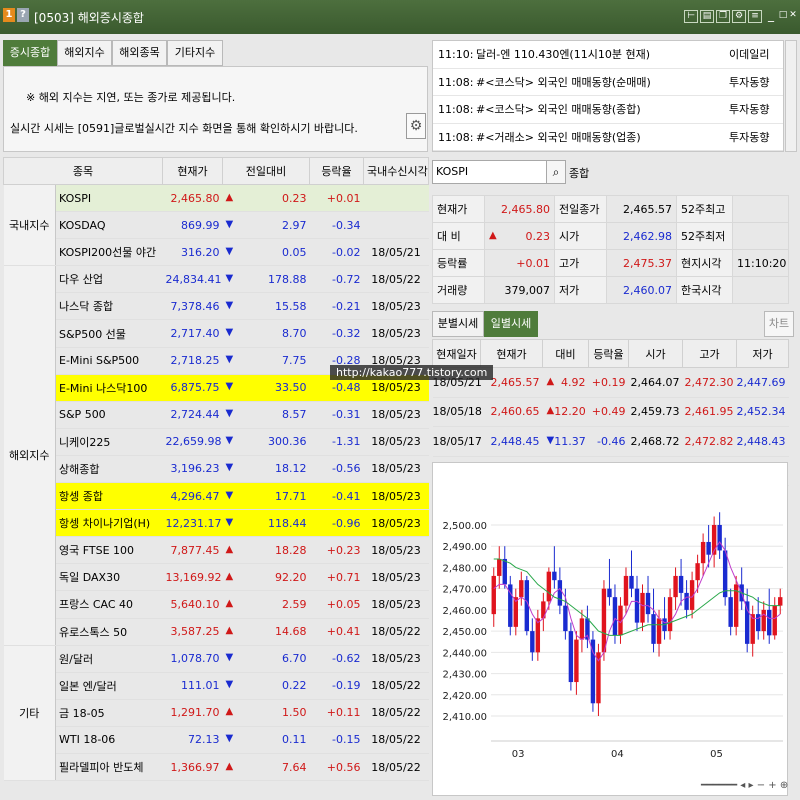 The height and width of the screenshot is (800, 800). I want to click on row-name: 금 18-05, so click(109, 713).